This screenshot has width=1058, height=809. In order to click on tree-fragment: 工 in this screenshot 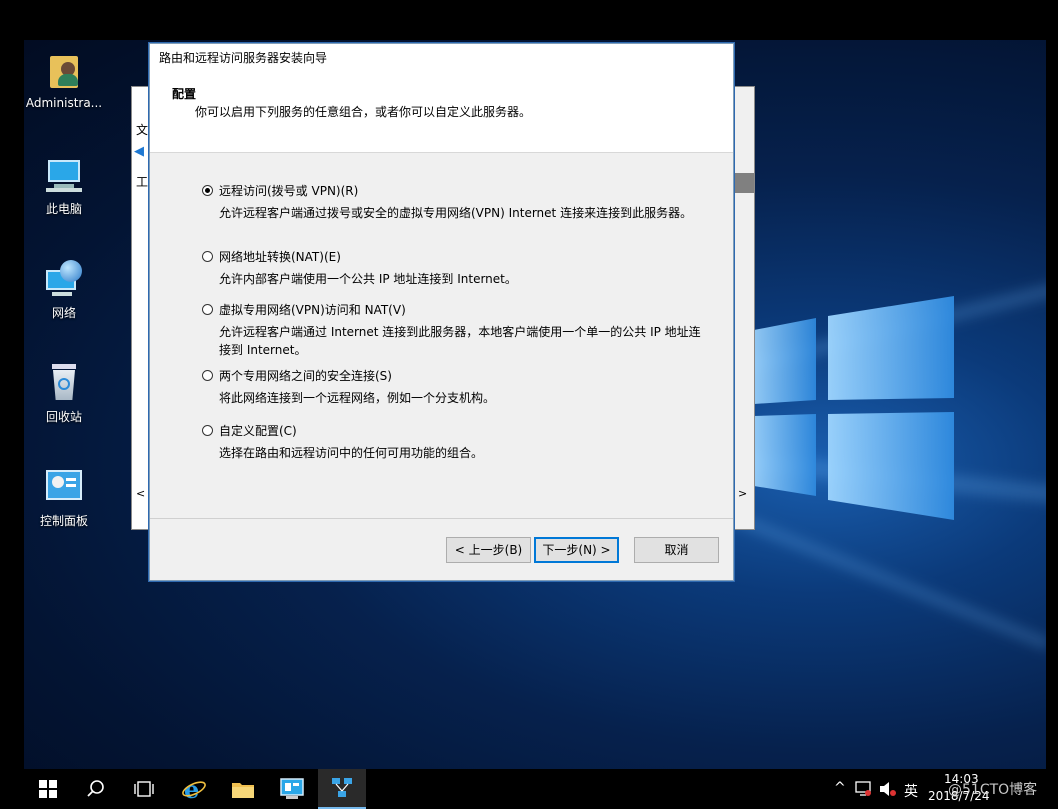, I will do `click(142, 182)`.